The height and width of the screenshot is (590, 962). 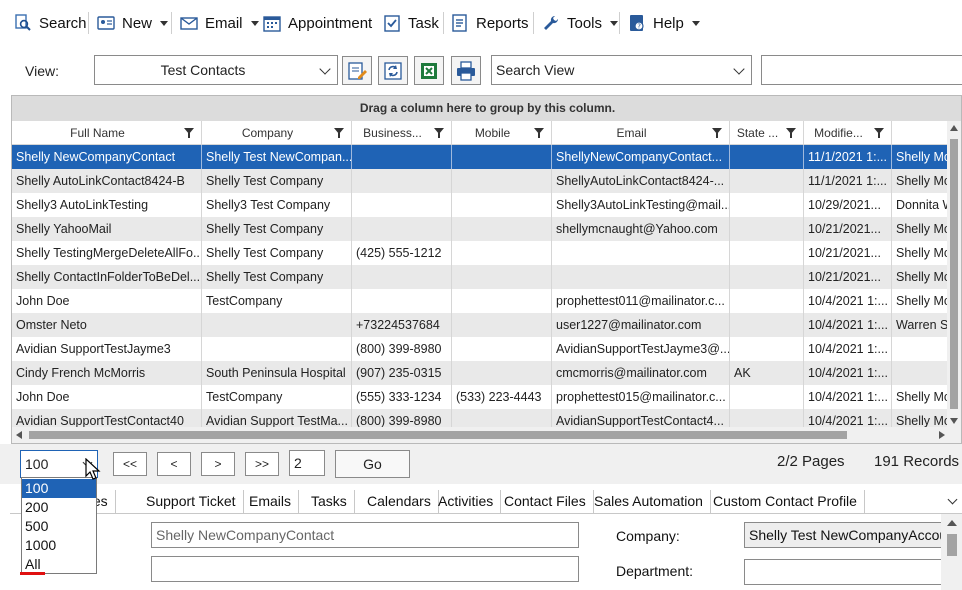 I want to click on table-cell: +73224537684, so click(x=402, y=325).